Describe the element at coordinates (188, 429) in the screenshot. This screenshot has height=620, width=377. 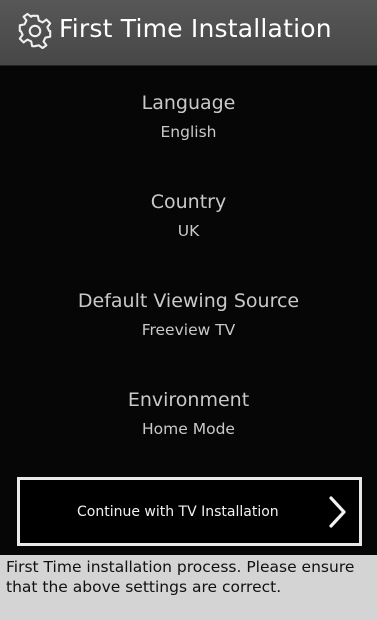
I see `setting-value: Home Mode` at that location.